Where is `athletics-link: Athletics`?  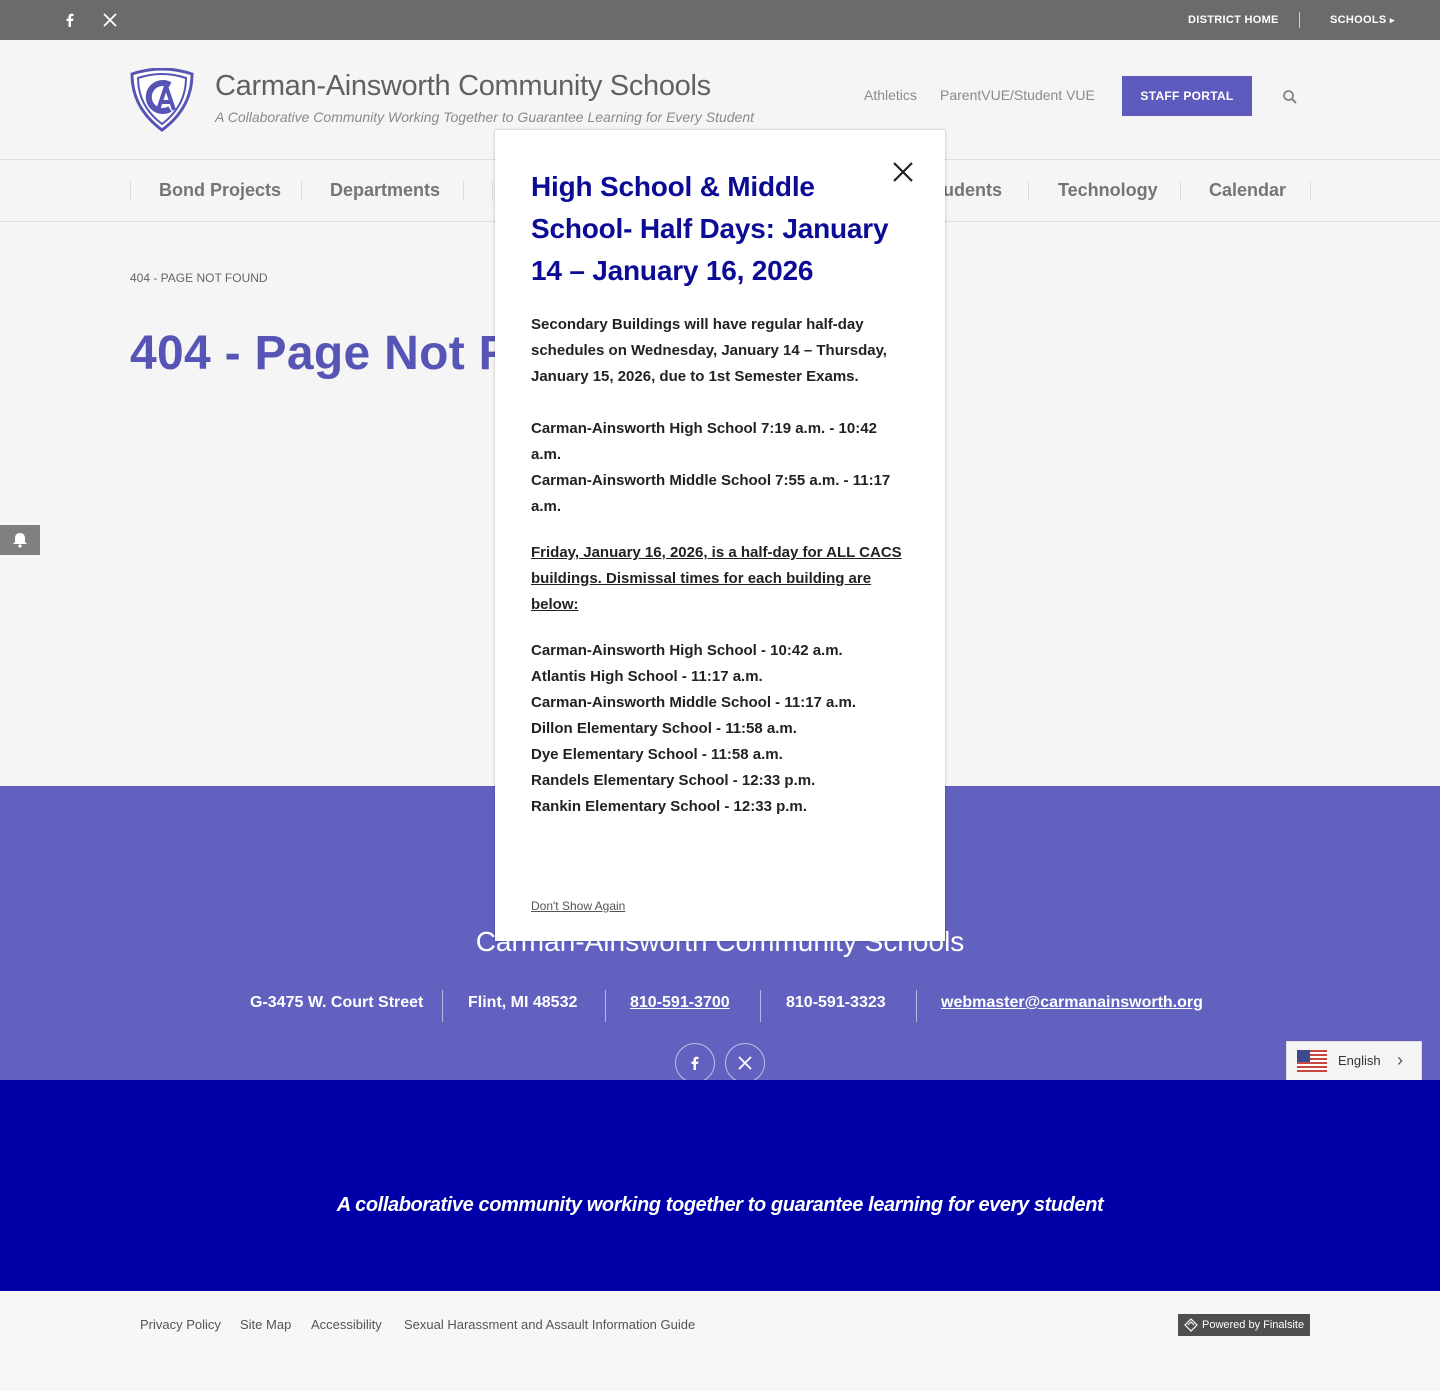 athletics-link: Athletics is located at coordinates (890, 95).